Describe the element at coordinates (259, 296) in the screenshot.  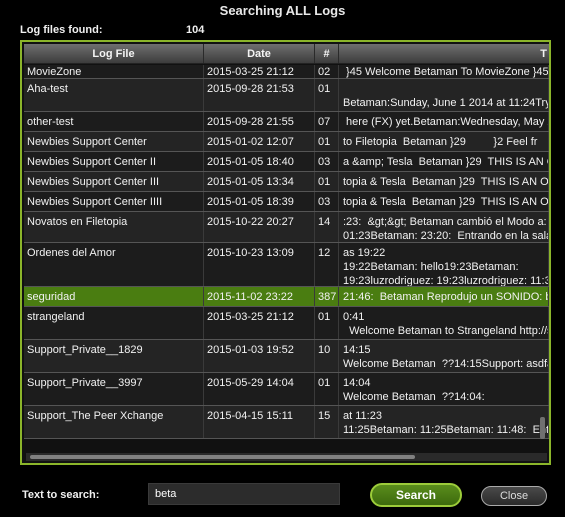
I see `cell-date: 2015-11-02 23:22` at that location.